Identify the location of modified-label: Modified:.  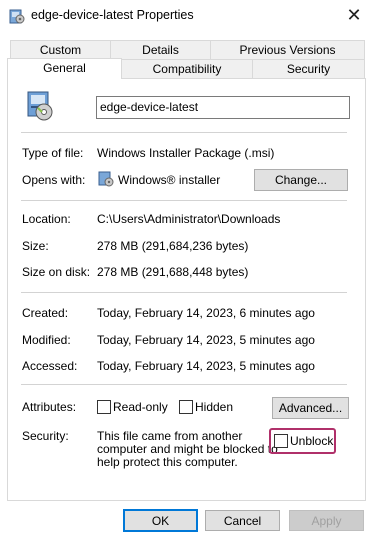
(46, 340).